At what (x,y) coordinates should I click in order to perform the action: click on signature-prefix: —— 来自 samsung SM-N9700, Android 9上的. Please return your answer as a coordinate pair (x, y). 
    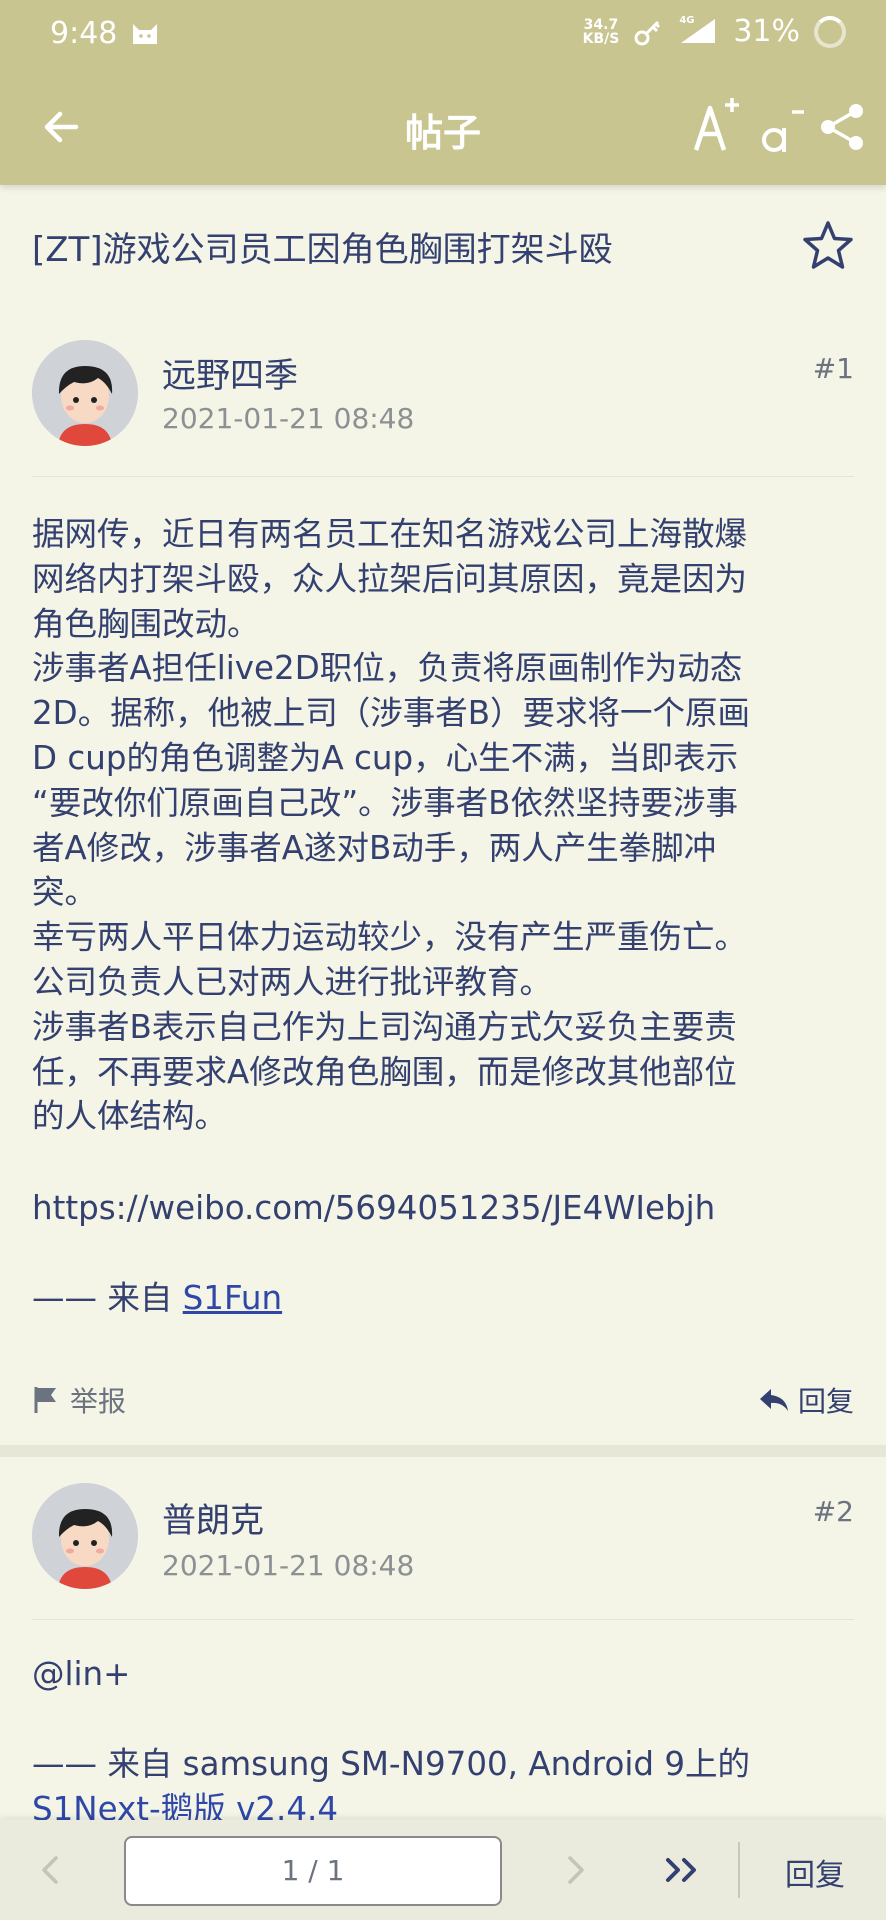
    Looking at the image, I should click on (391, 1764).